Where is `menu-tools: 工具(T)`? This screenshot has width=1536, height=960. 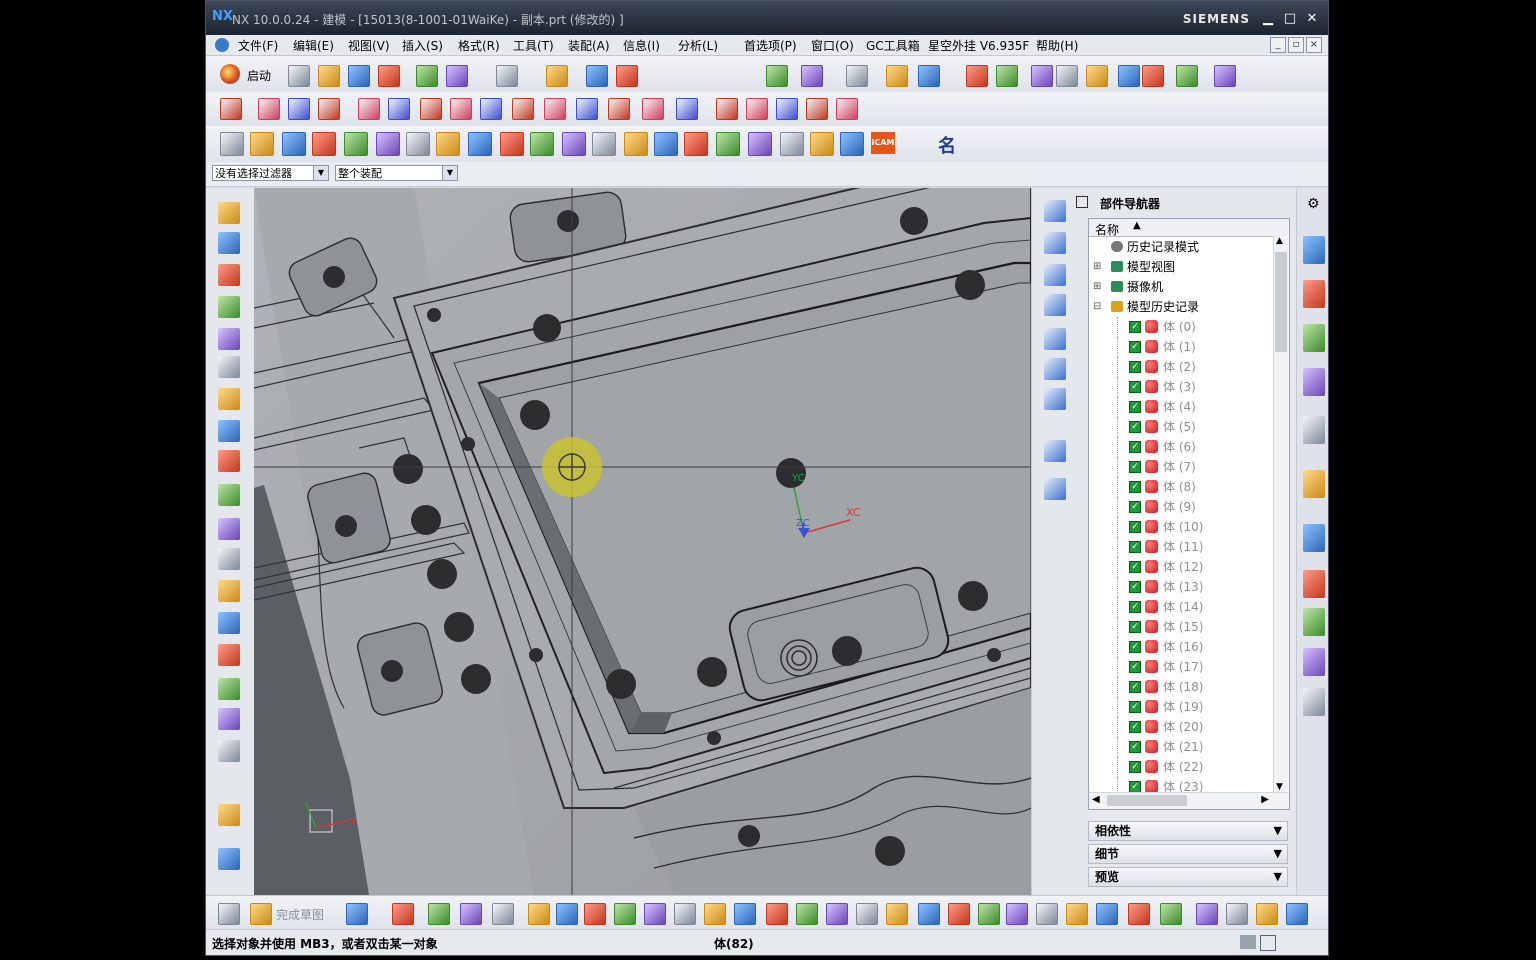
menu-tools: 工具(T) is located at coordinates (533, 45).